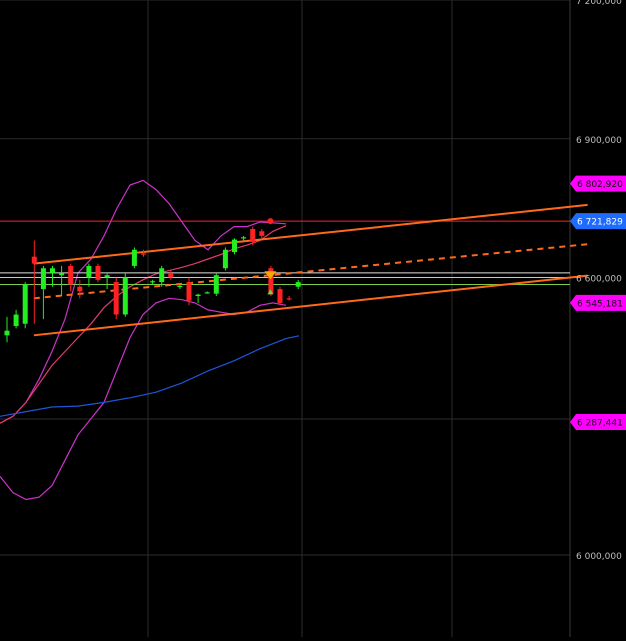 This screenshot has height=641, width=626. I want to click on price-tag-label: 6 802,920, so click(600, 185).